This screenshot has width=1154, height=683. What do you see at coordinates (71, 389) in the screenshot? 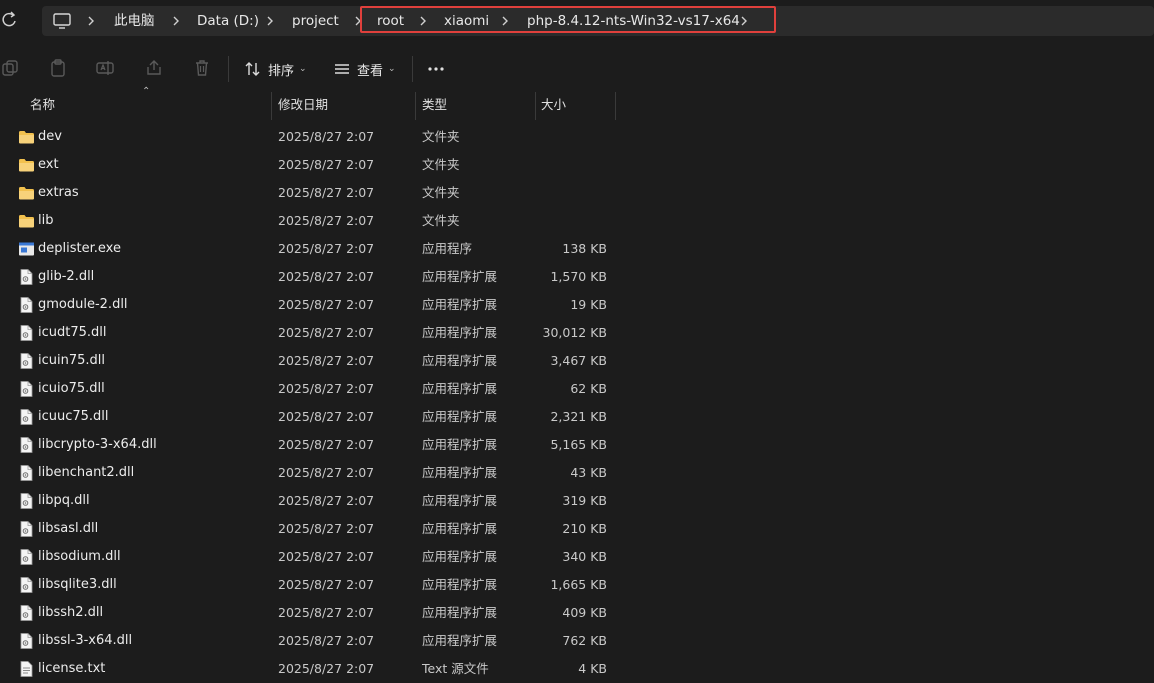
I see `file-name: icuio75.dll` at bounding box center [71, 389].